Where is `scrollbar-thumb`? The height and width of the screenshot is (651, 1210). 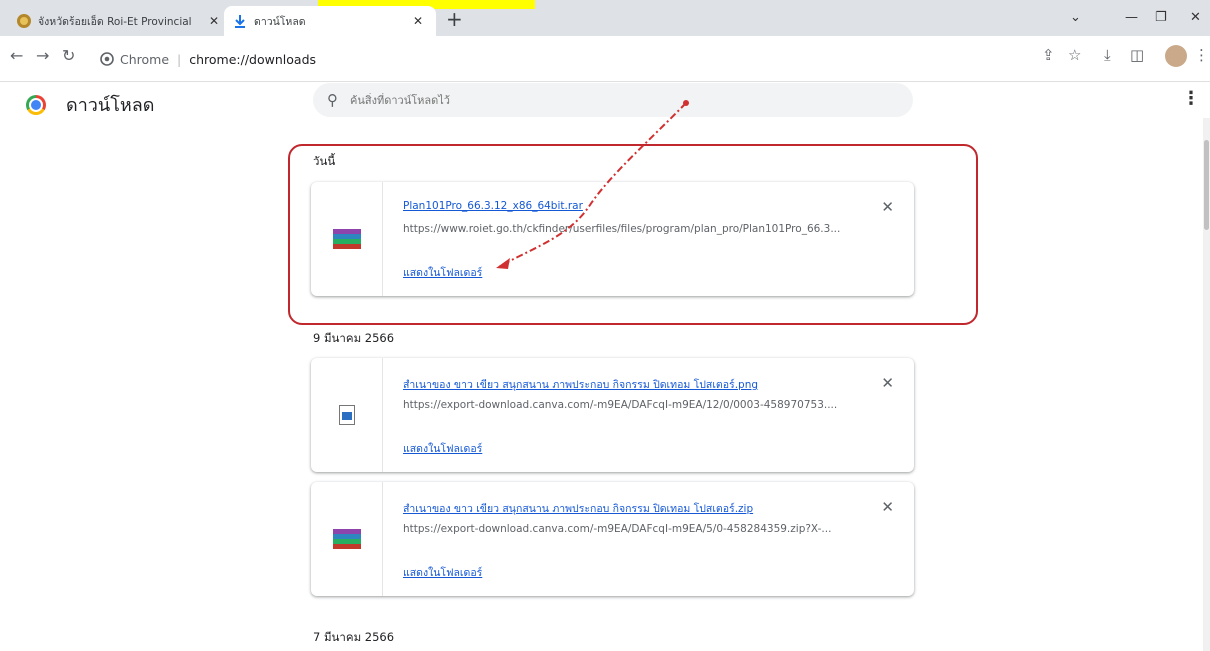
scrollbar-thumb is located at coordinates (1206, 185).